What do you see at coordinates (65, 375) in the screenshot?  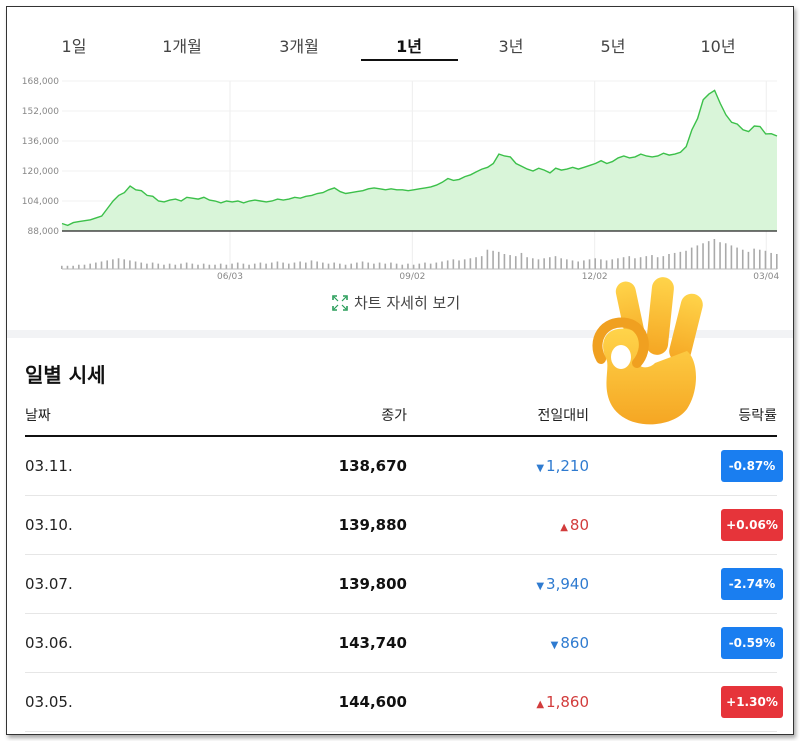 I see `daily-price-title: 일별 시세` at bounding box center [65, 375].